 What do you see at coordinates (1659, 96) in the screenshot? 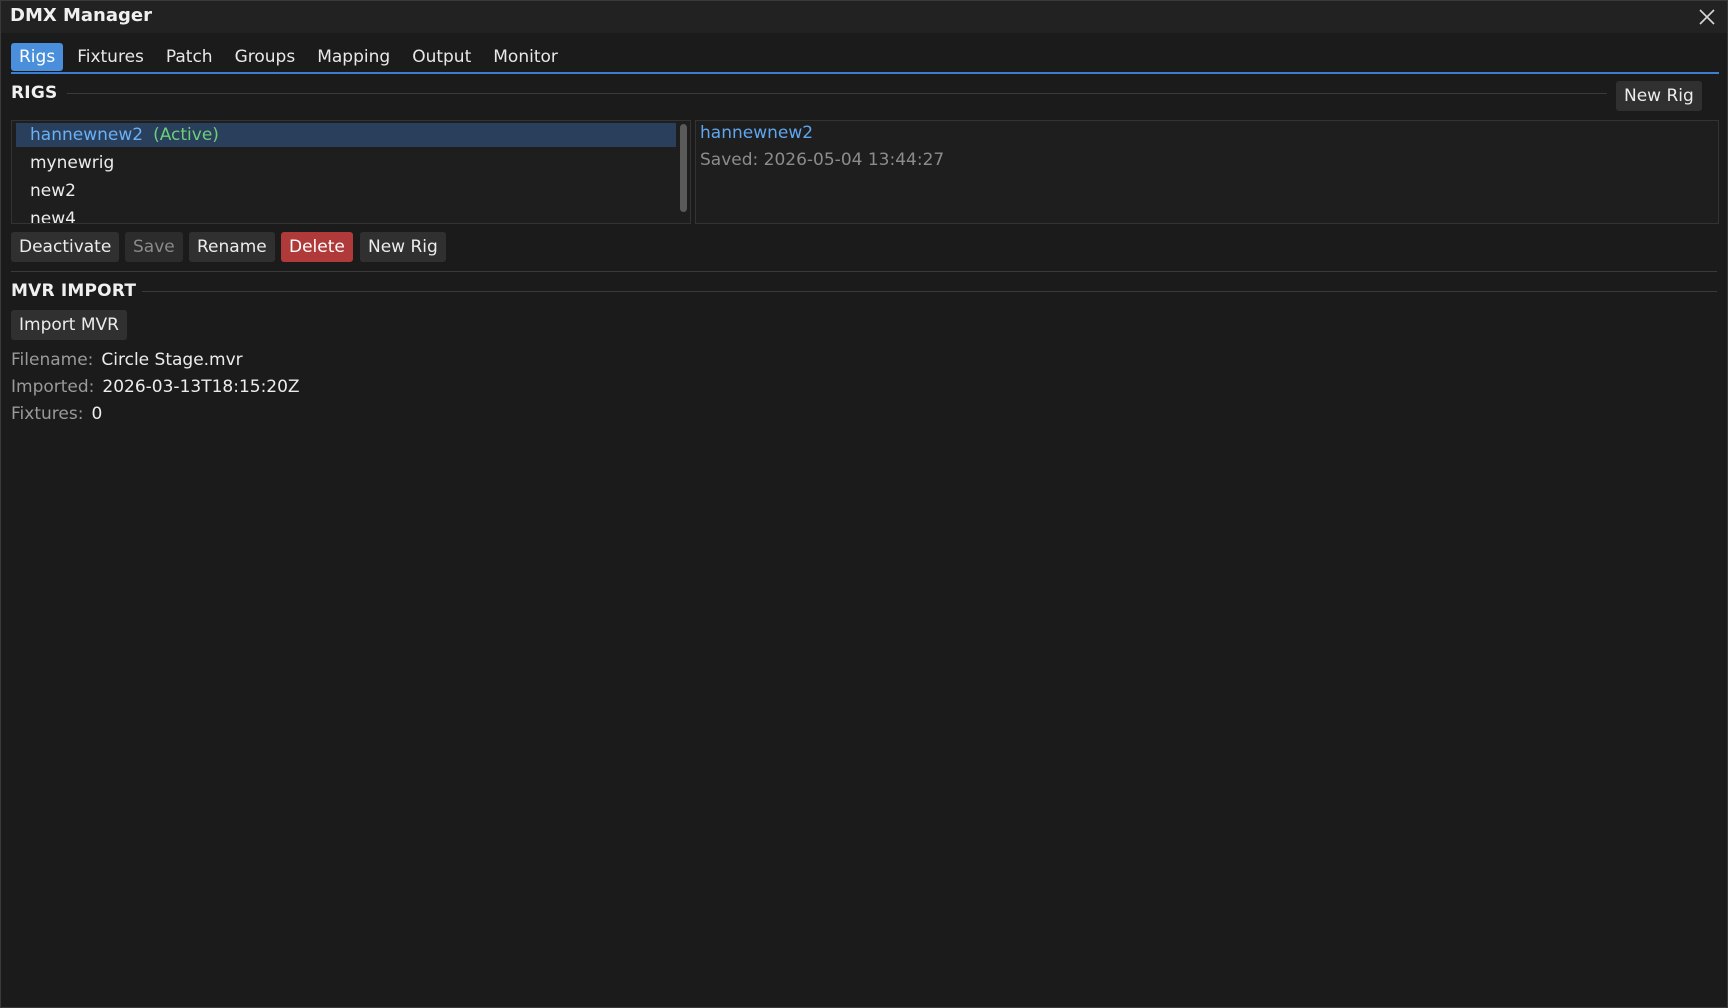
I see `new-rig-header-button: New Rig` at bounding box center [1659, 96].